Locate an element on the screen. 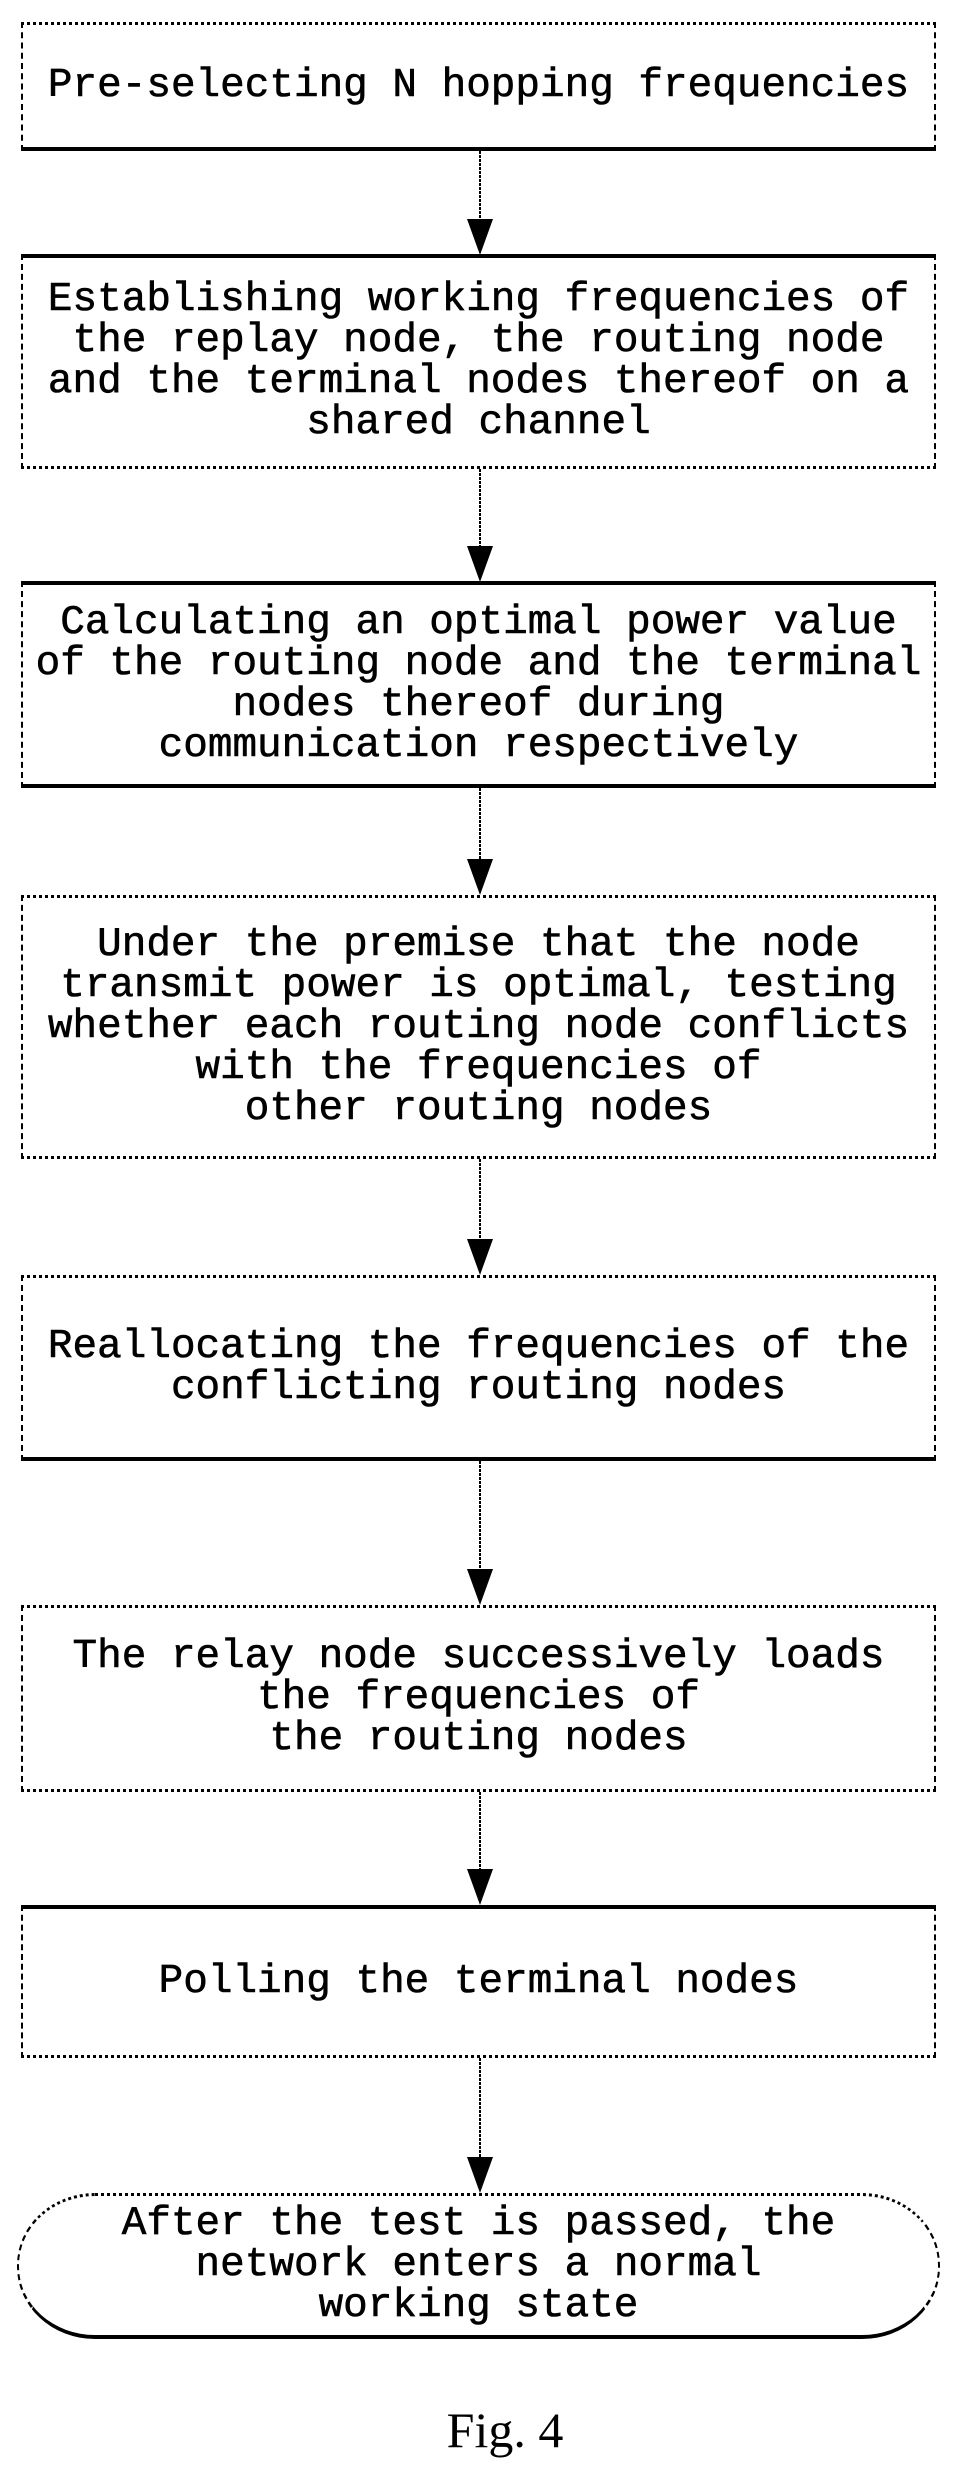 The height and width of the screenshot is (2477, 958). step-box-polling: Polling the terminal nodes is located at coordinates (478, 1981).